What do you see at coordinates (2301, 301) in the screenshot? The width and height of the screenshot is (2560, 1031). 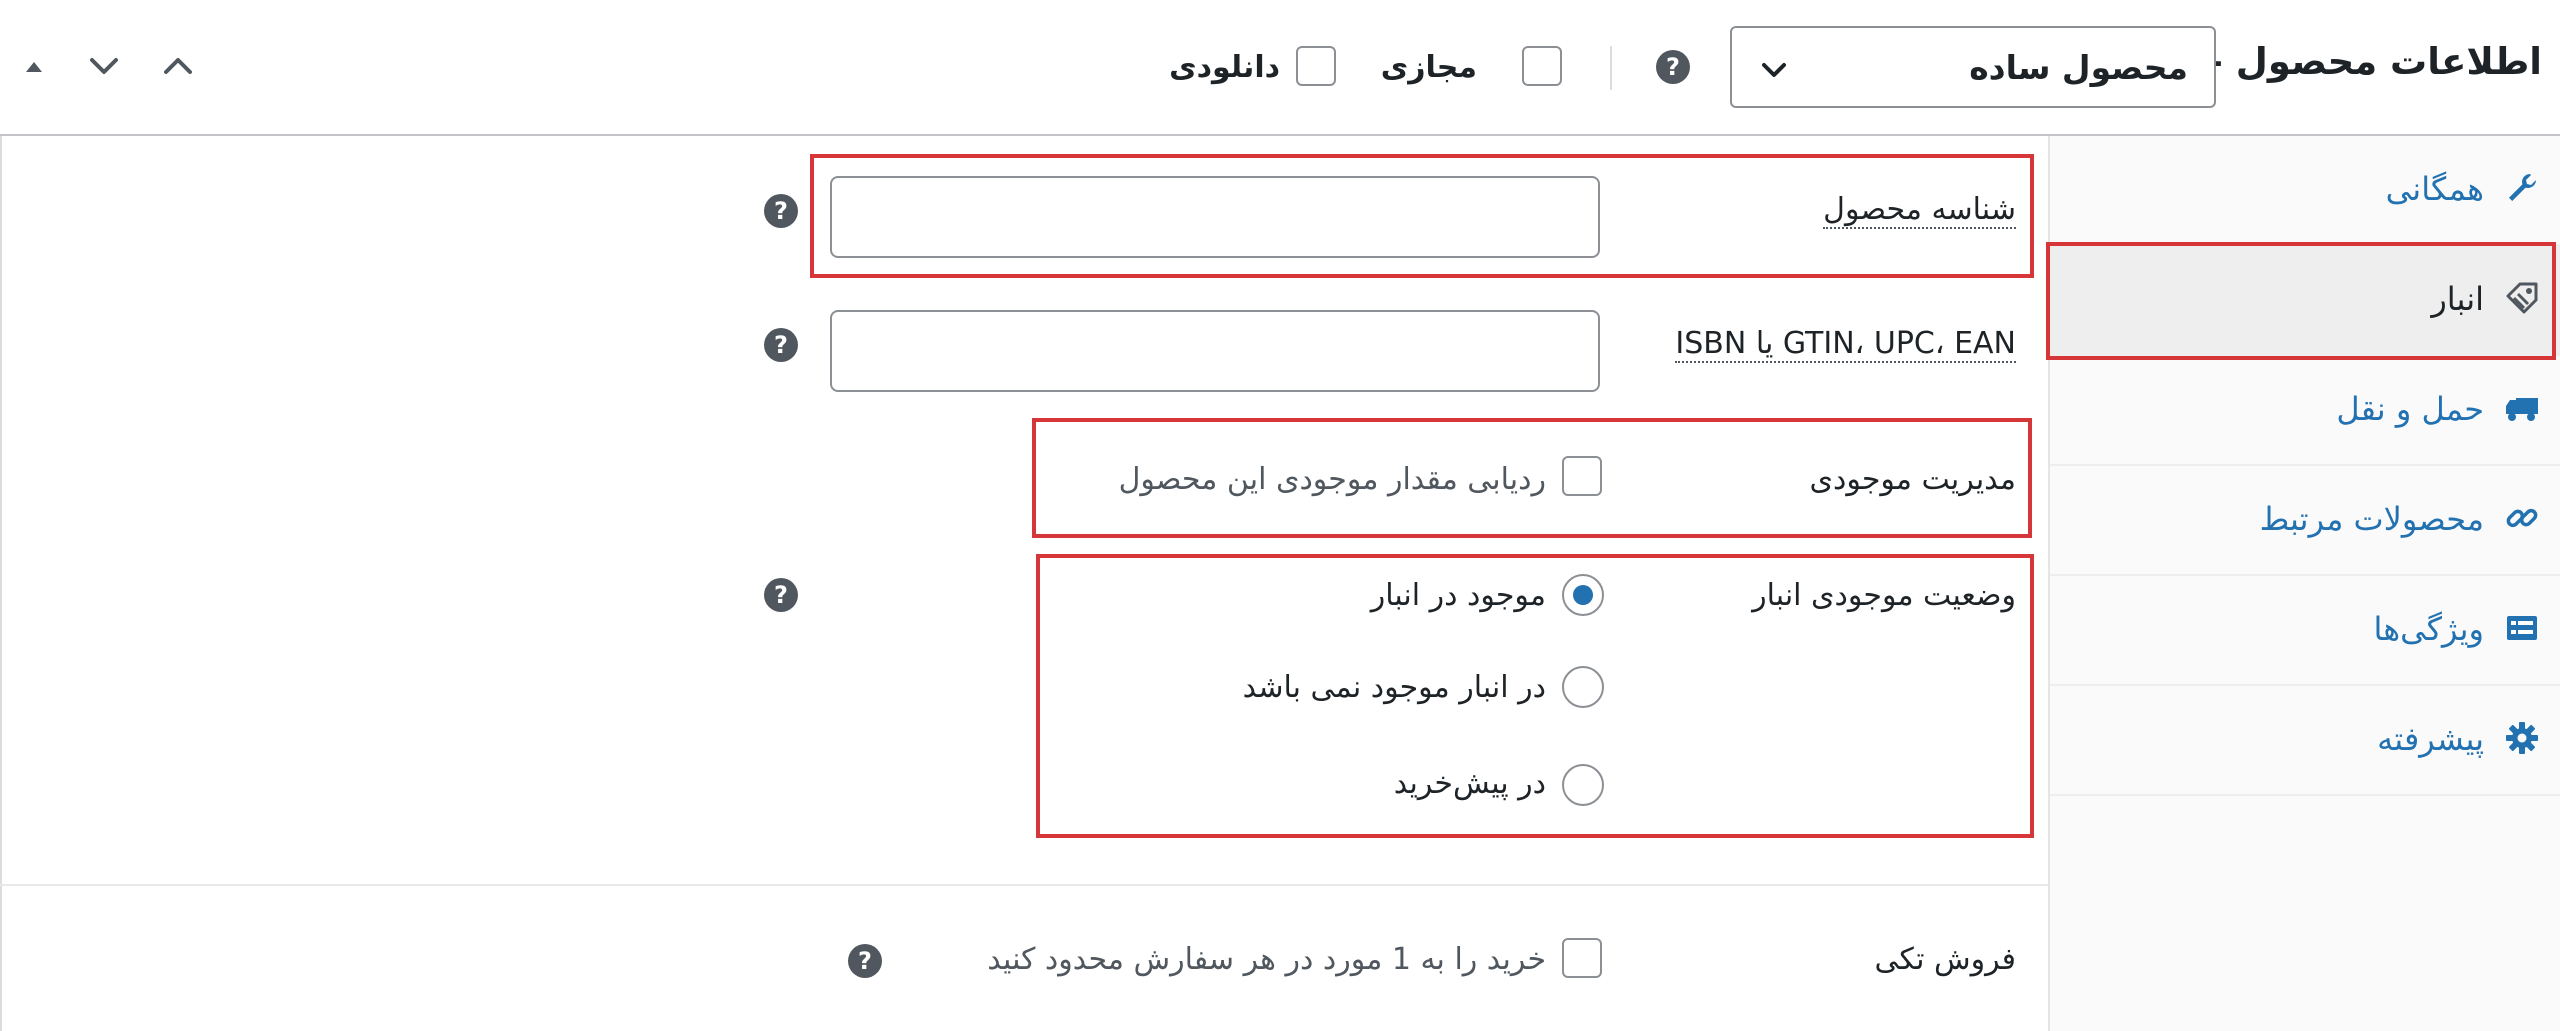 I see `highlight-inventory-tab` at bounding box center [2301, 301].